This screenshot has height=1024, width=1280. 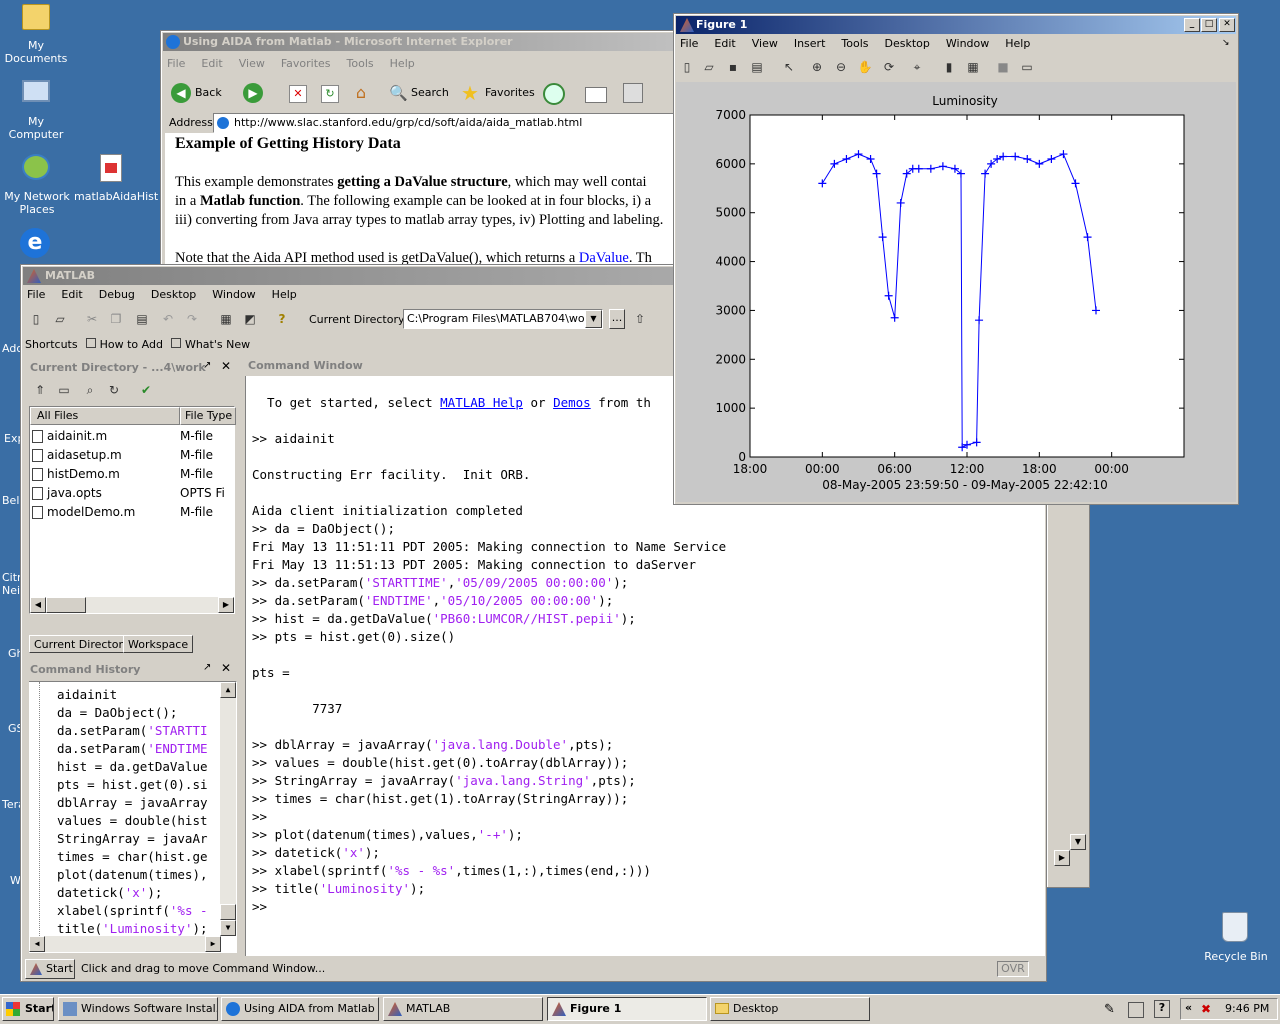 What do you see at coordinates (917, 67) in the screenshot?
I see `data-cursor-icon: ⌖` at bounding box center [917, 67].